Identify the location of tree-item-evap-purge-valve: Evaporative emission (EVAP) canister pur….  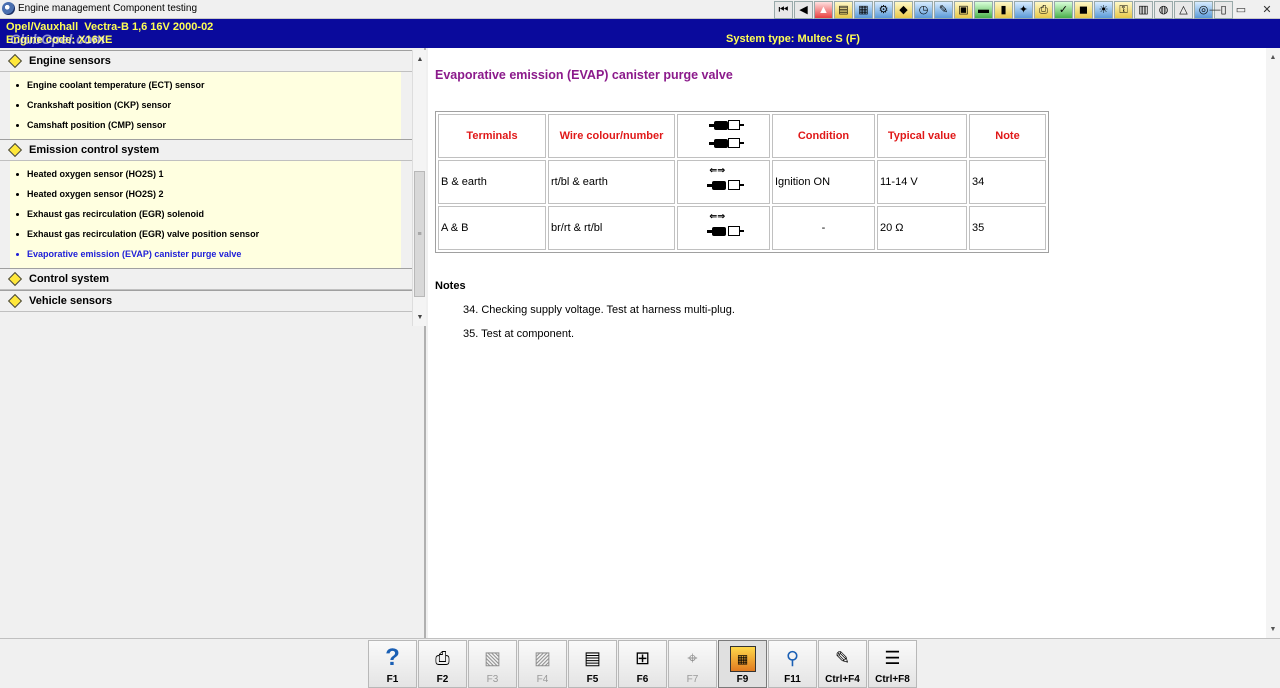
(205, 254).